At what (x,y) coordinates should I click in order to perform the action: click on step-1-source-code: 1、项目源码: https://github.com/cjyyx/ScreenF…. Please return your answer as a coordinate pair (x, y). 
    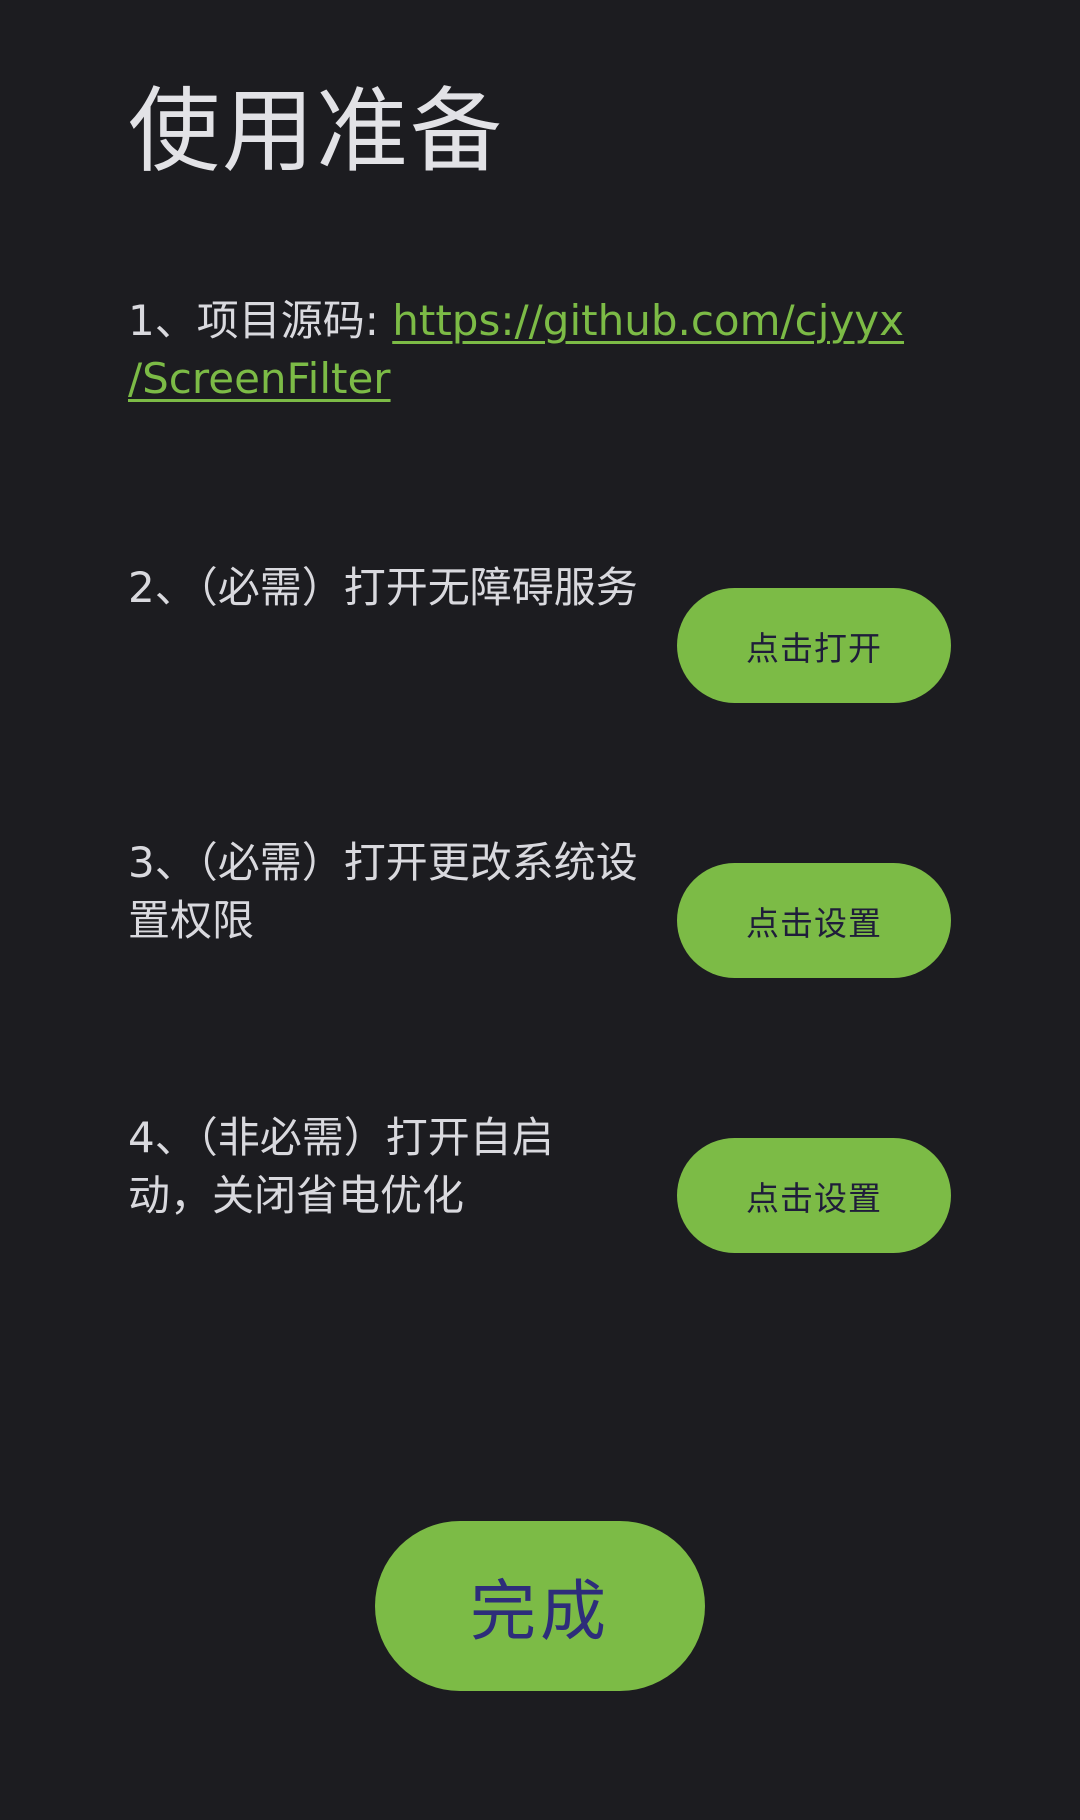
    Looking at the image, I should click on (568, 350).